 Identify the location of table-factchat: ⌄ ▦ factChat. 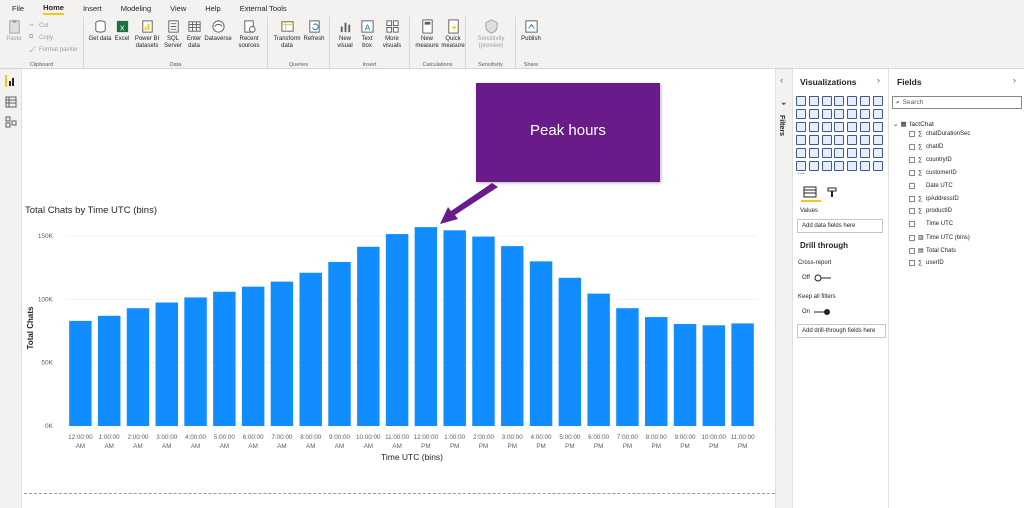
(913, 124).